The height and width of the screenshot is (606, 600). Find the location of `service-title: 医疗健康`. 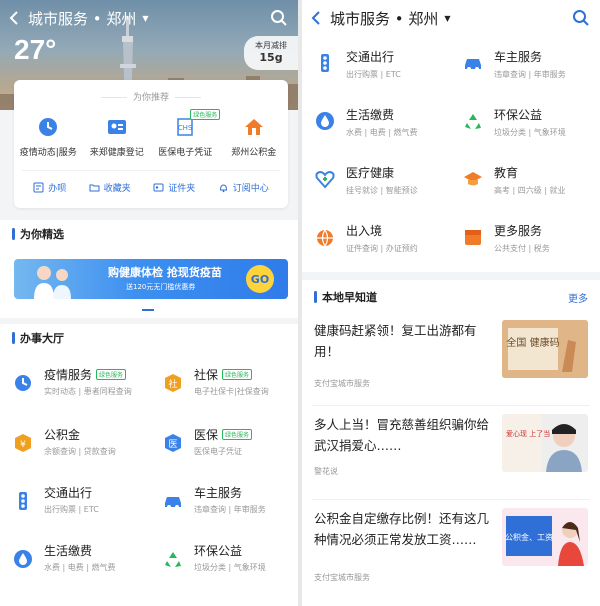

service-title: 医疗健康 is located at coordinates (370, 173).